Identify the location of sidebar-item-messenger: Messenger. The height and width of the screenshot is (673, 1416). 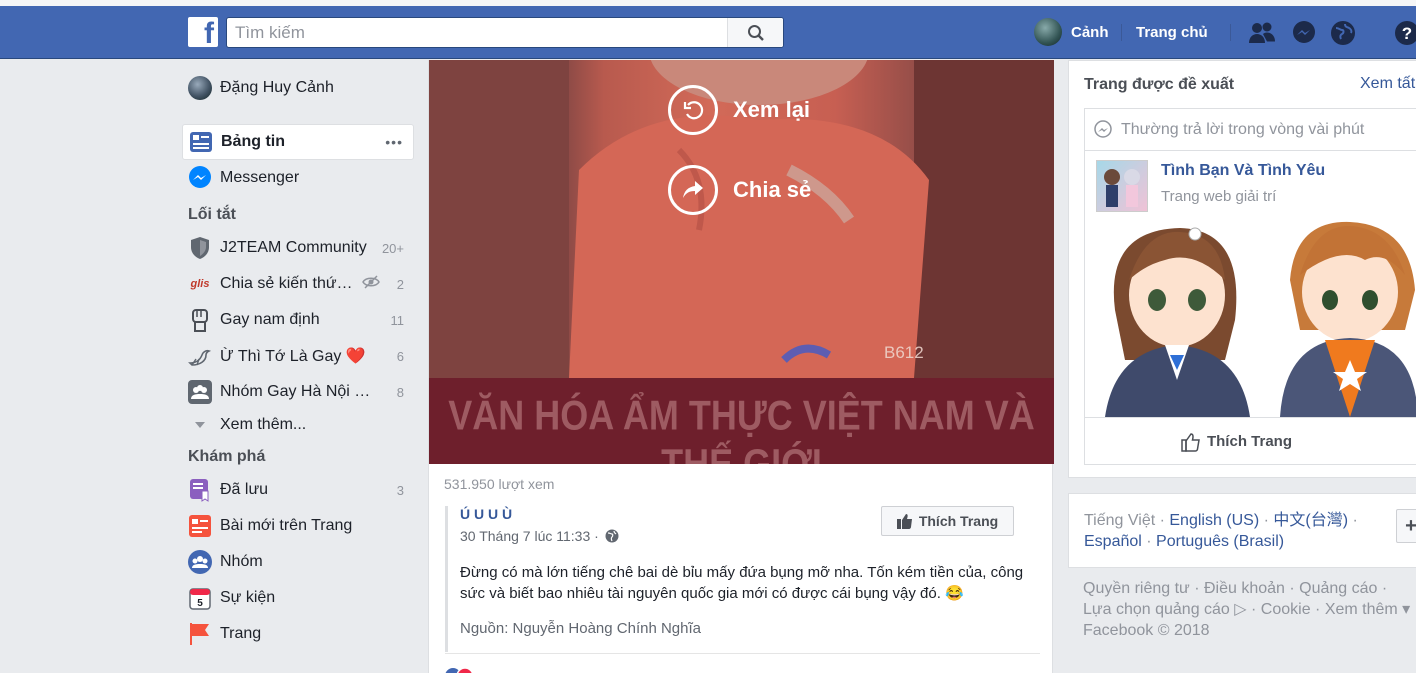
(298, 178).